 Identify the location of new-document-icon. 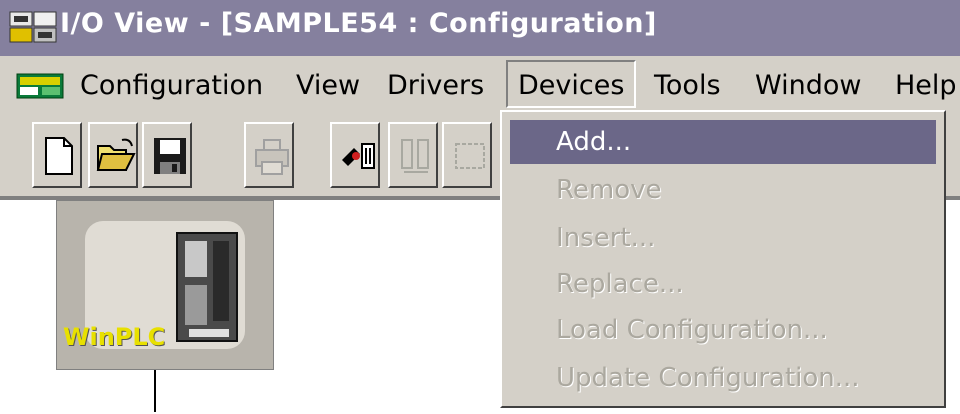
(59, 156).